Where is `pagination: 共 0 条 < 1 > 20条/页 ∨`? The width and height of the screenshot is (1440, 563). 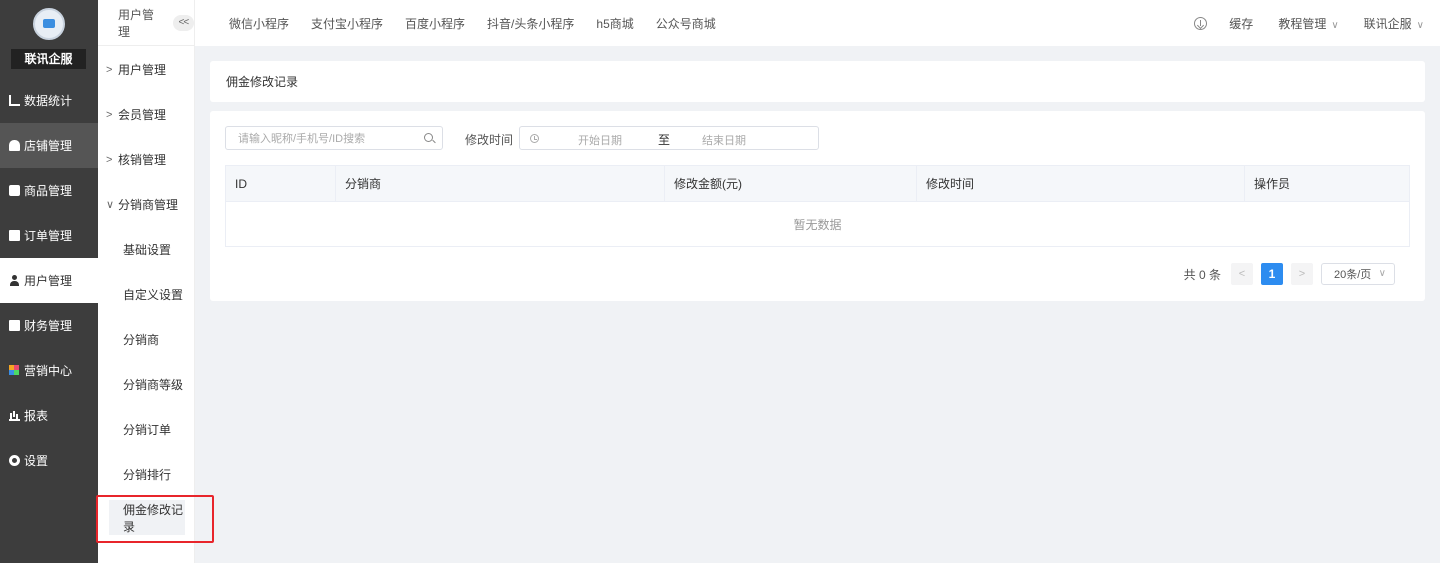
pagination: 共 0 条 < 1 > 20条/页 ∨ is located at coordinates (1289, 274).